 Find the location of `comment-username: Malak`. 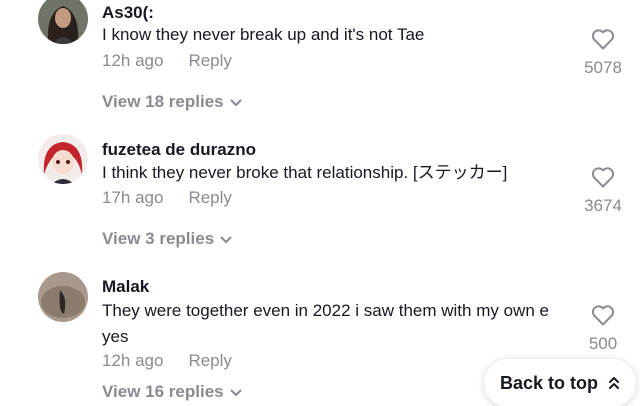

comment-username: Malak is located at coordinates (125, 287).